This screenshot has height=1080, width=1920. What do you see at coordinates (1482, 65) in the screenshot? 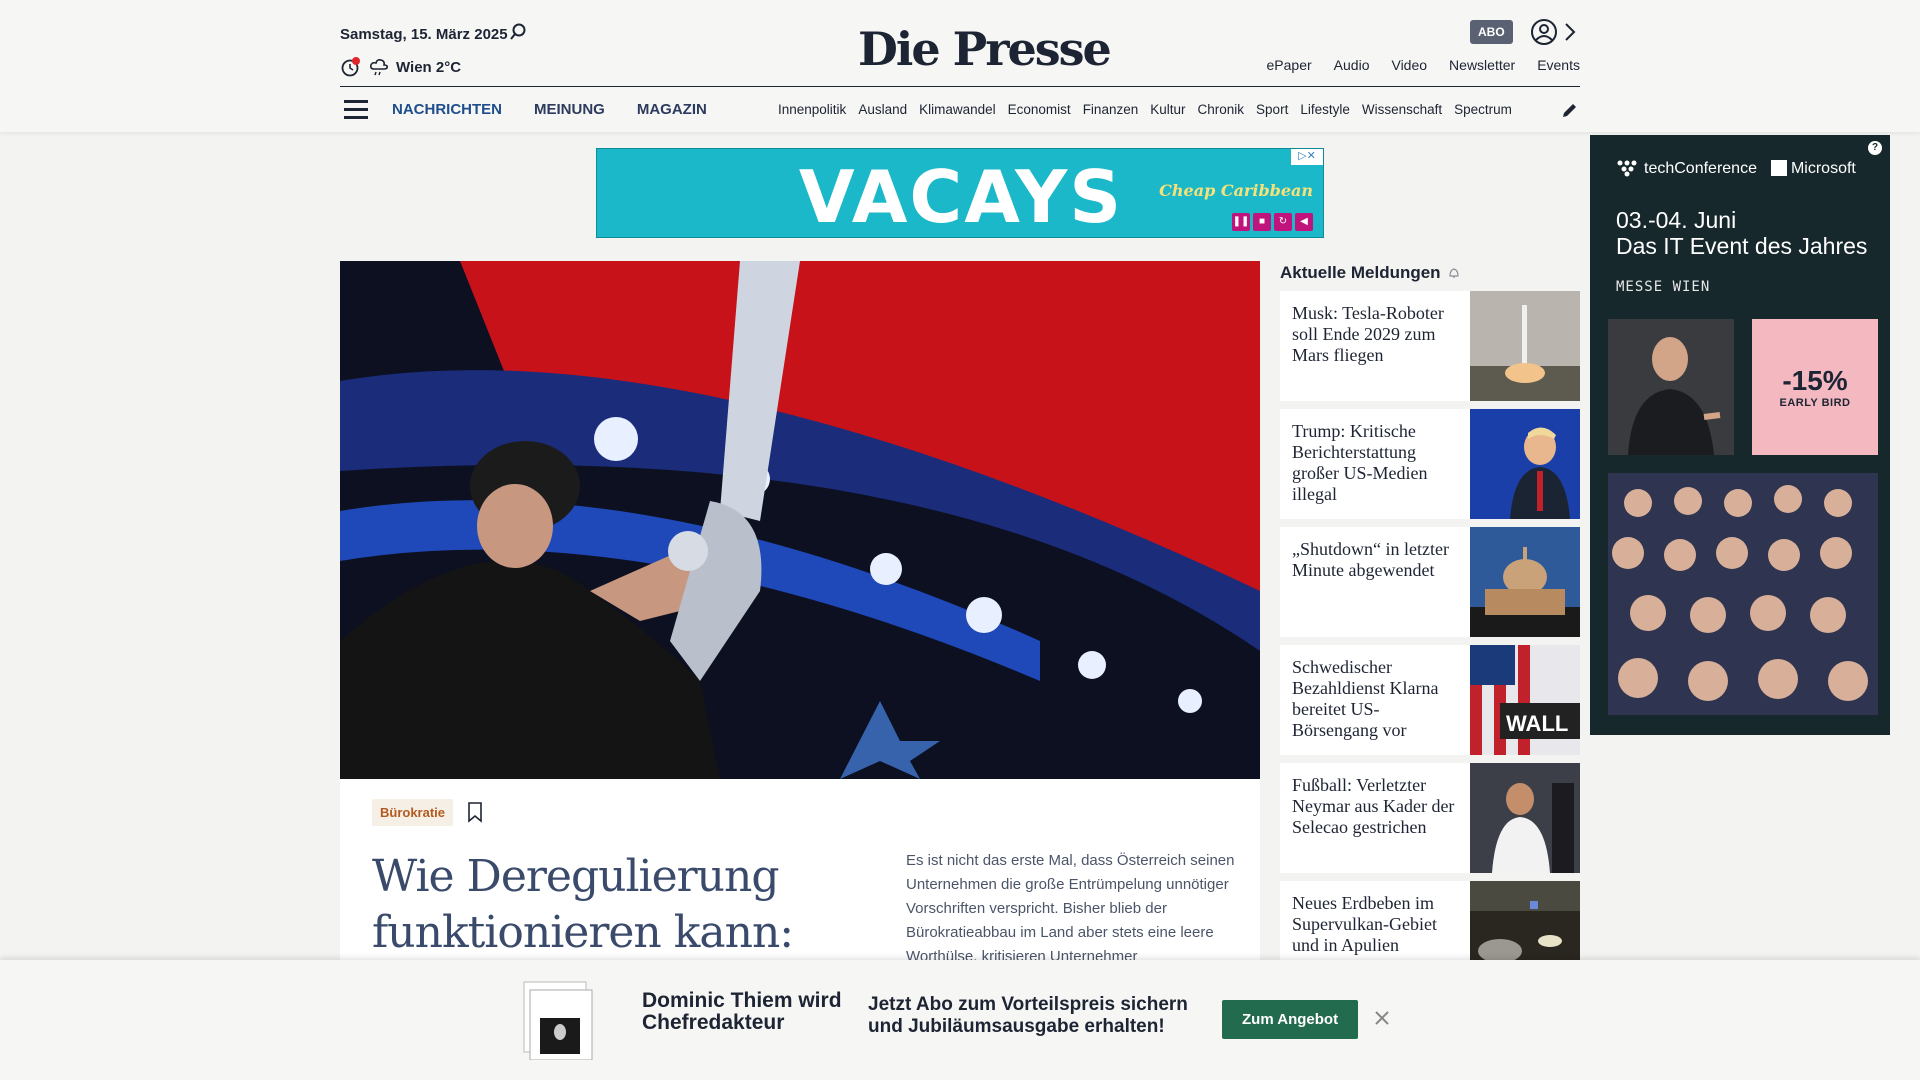
I see `link-newsletter: Newsletter` at bounding box center [1482, 65].